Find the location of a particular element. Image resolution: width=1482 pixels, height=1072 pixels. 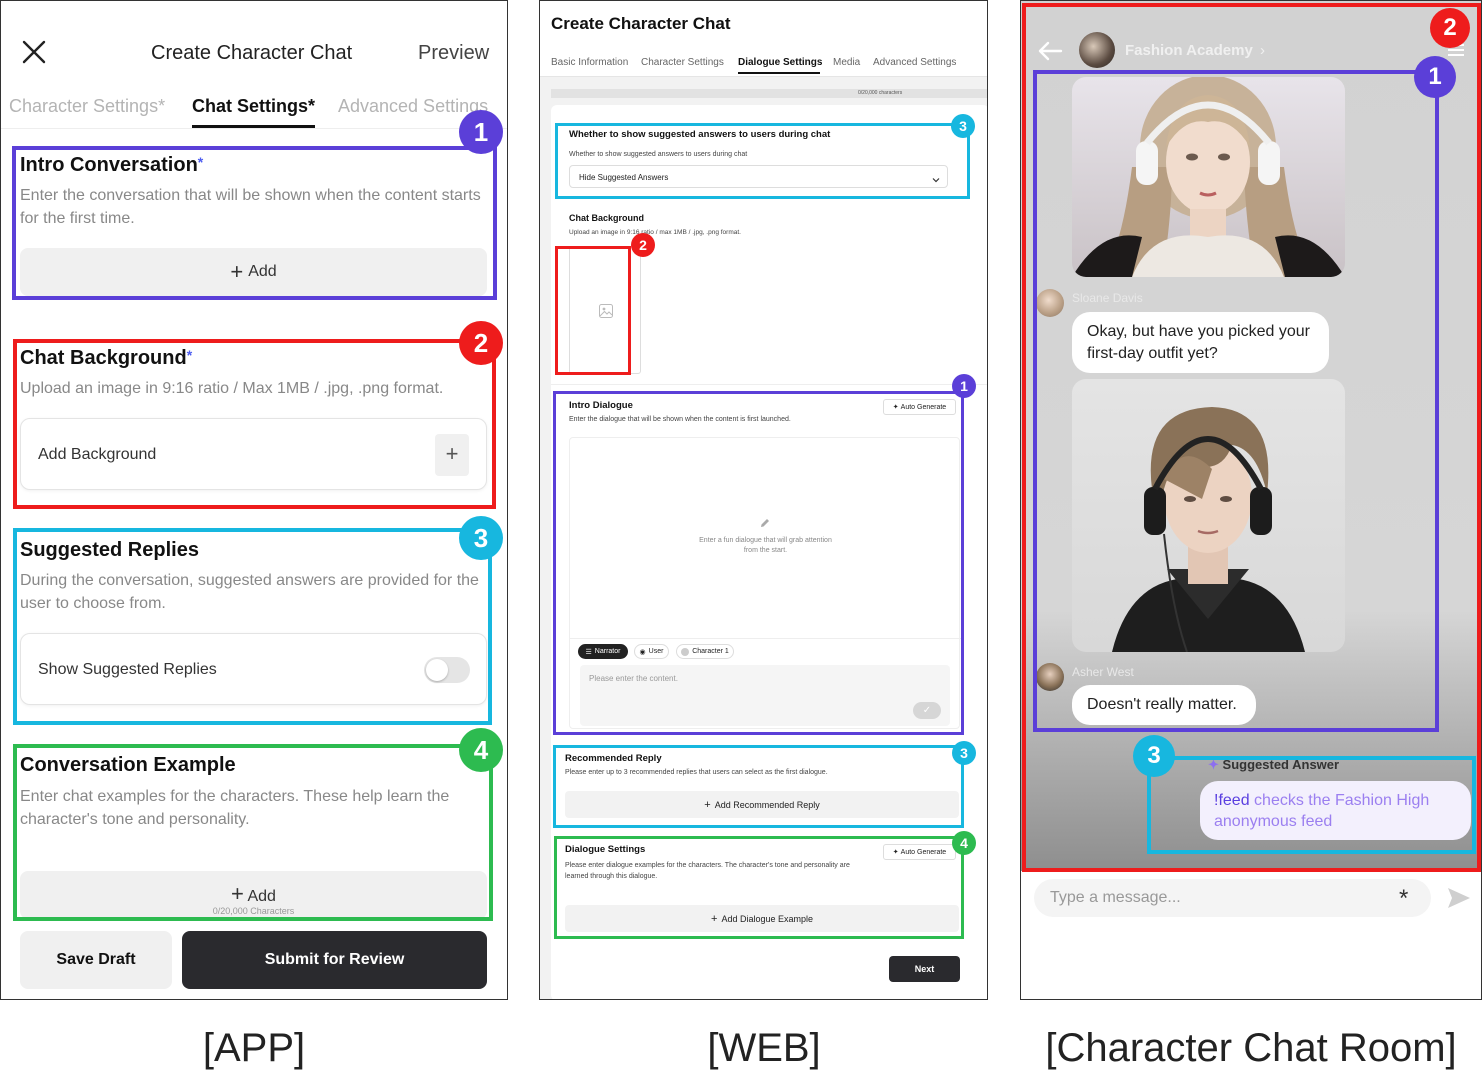

highlight-web-dialogue is located at coordinates (759, 887).